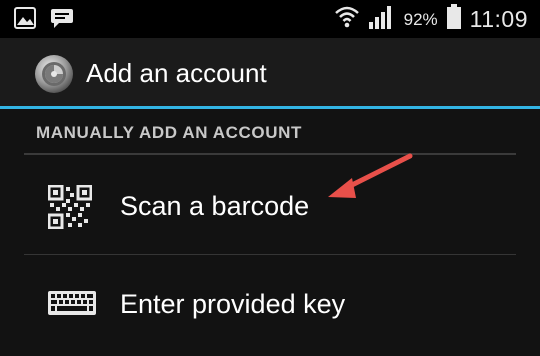 The image size is (540, 356). Describe the element at coordinates (62, 20) in the screenshot. I see `chat-icon` at that location.